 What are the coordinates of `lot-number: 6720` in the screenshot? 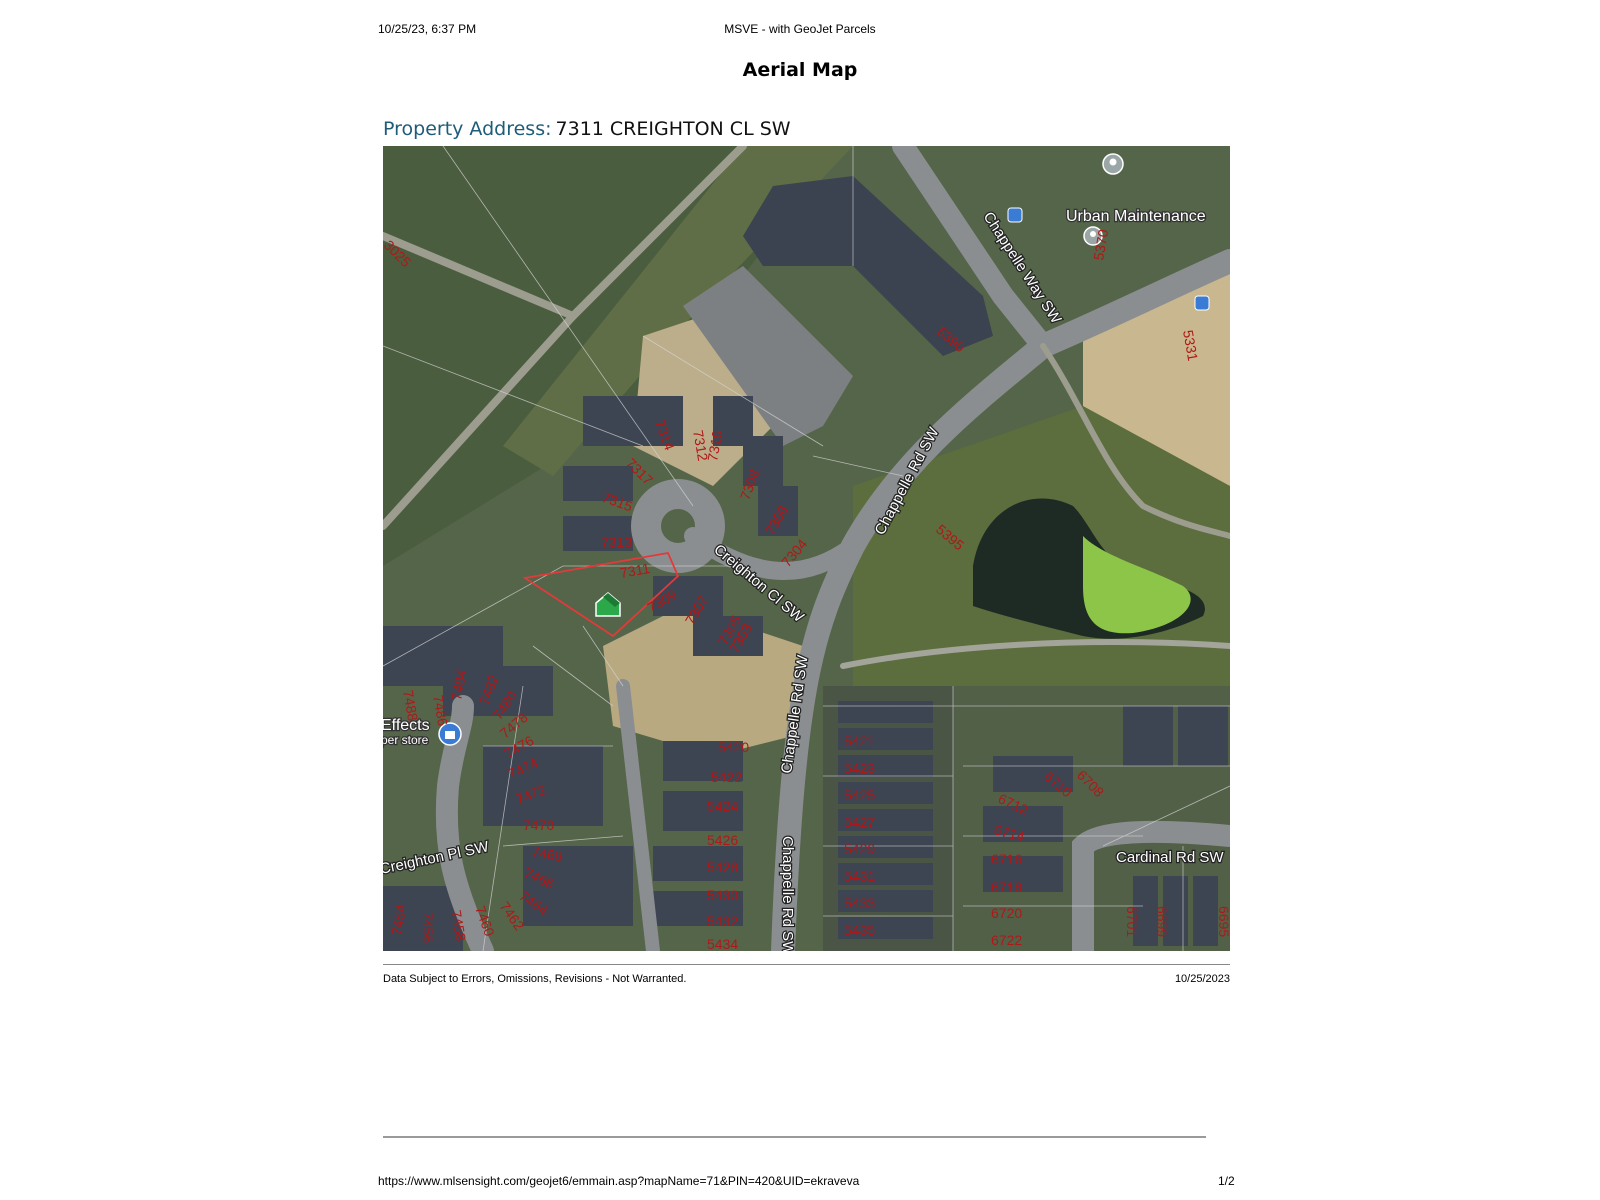 It's located at (1006, 913).